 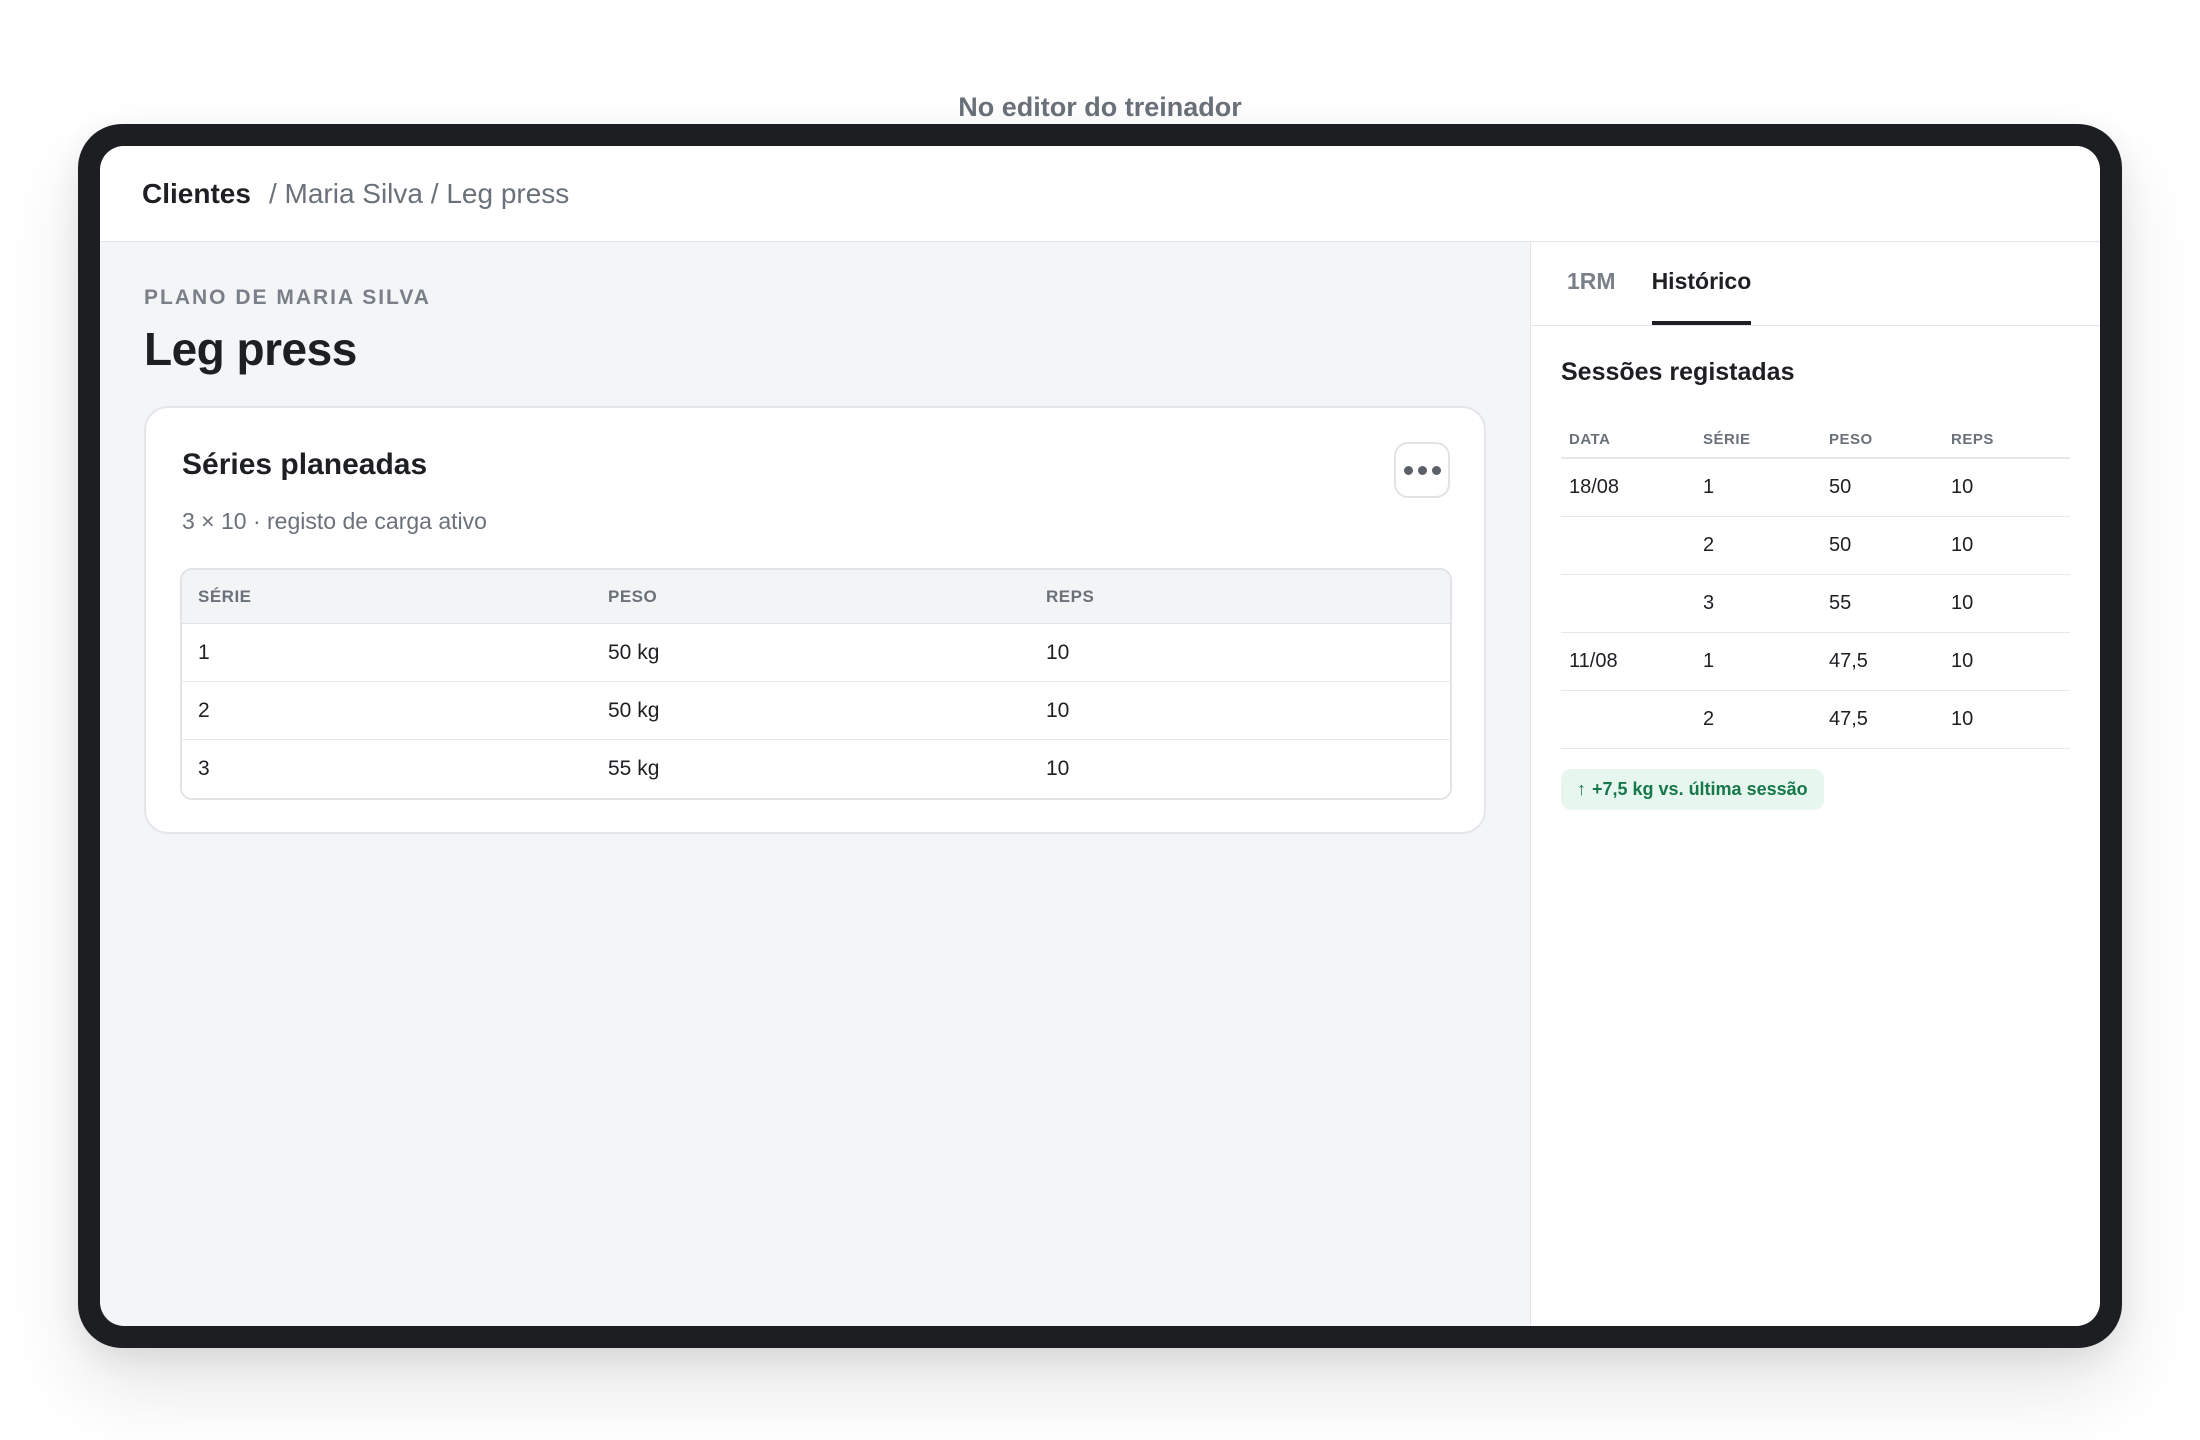 What do you see at coordinates (816, 597) in the screenshot?
I see `table-header: SÉRIE PESO REPS` at bounding box center [816, 597].